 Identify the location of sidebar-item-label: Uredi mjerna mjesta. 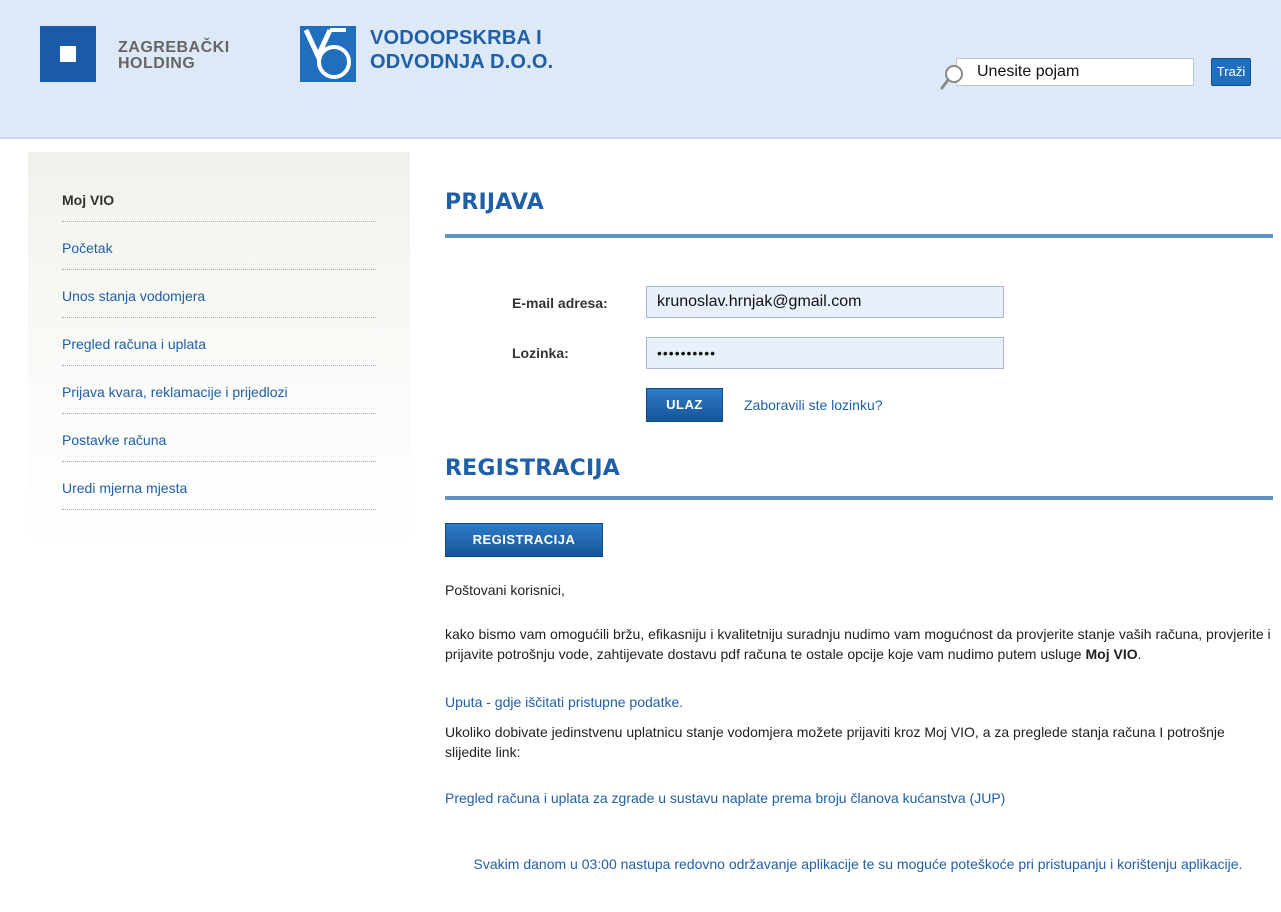
(125, 488).